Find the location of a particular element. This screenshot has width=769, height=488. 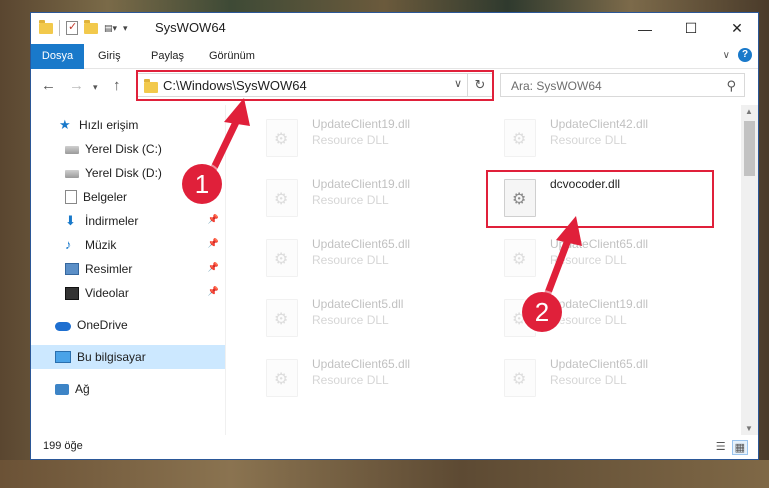

arrow-1-shaft is located at coordinates (225, 145).